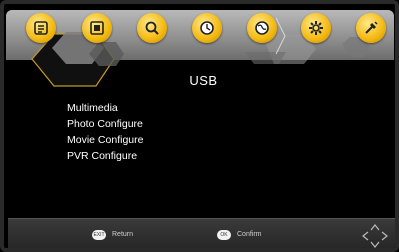  What do you see at coordinates (105, 156) in the screenshot?
I see `menu-item-pvr-configure: PVR Configure` at bounding box center [105, 156].